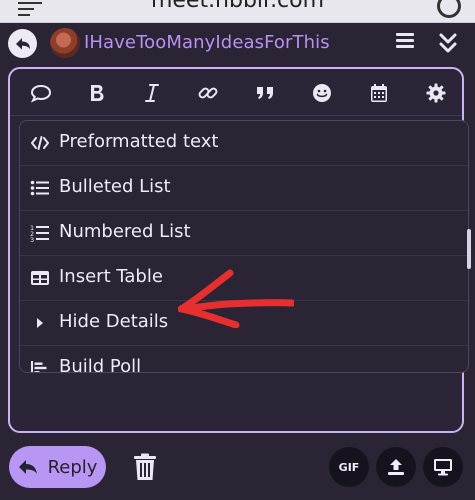 This screenshot has width=475, height=500. What do you see at coordinates (72, 467) in the screenshot?
I see `reply-button-label: Reply` at bounding box center [72, 467].